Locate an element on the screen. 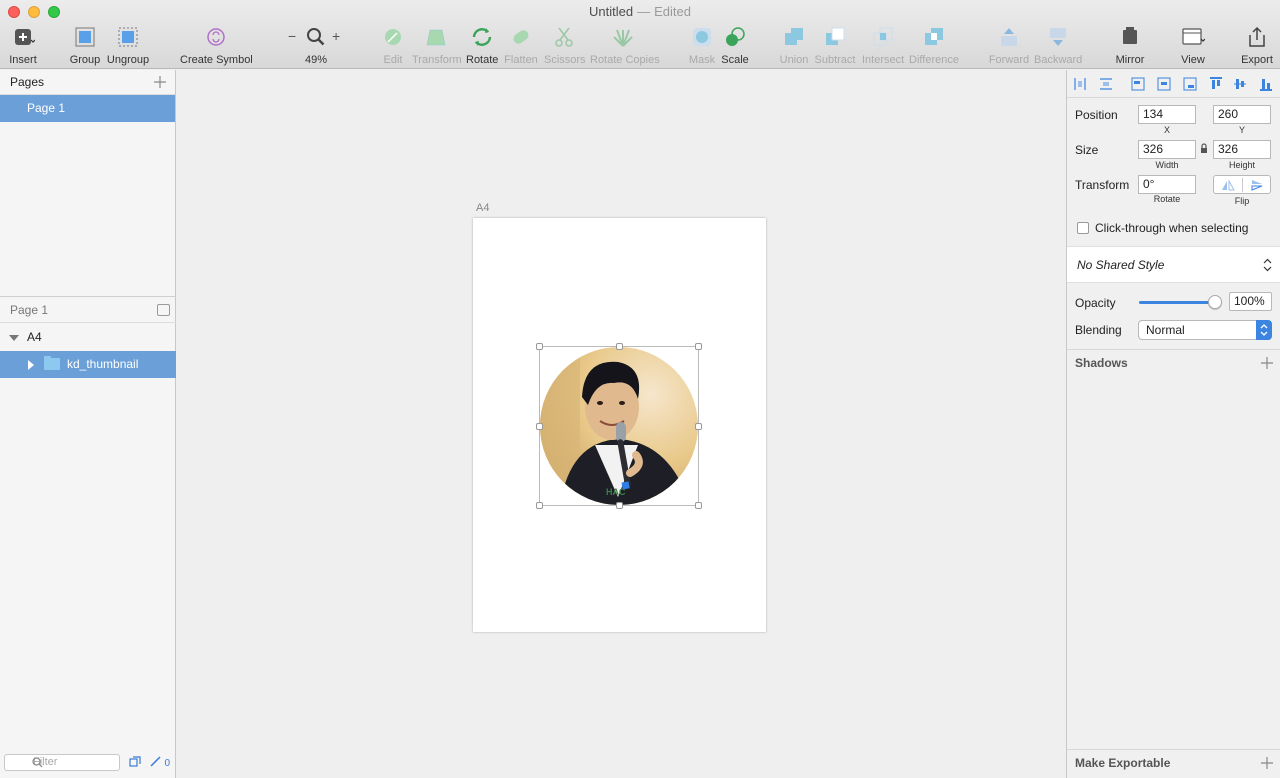 The height and width of the screenshot is (778, 1280). scissors-label: Scissors is located at coordinates (565, 60).